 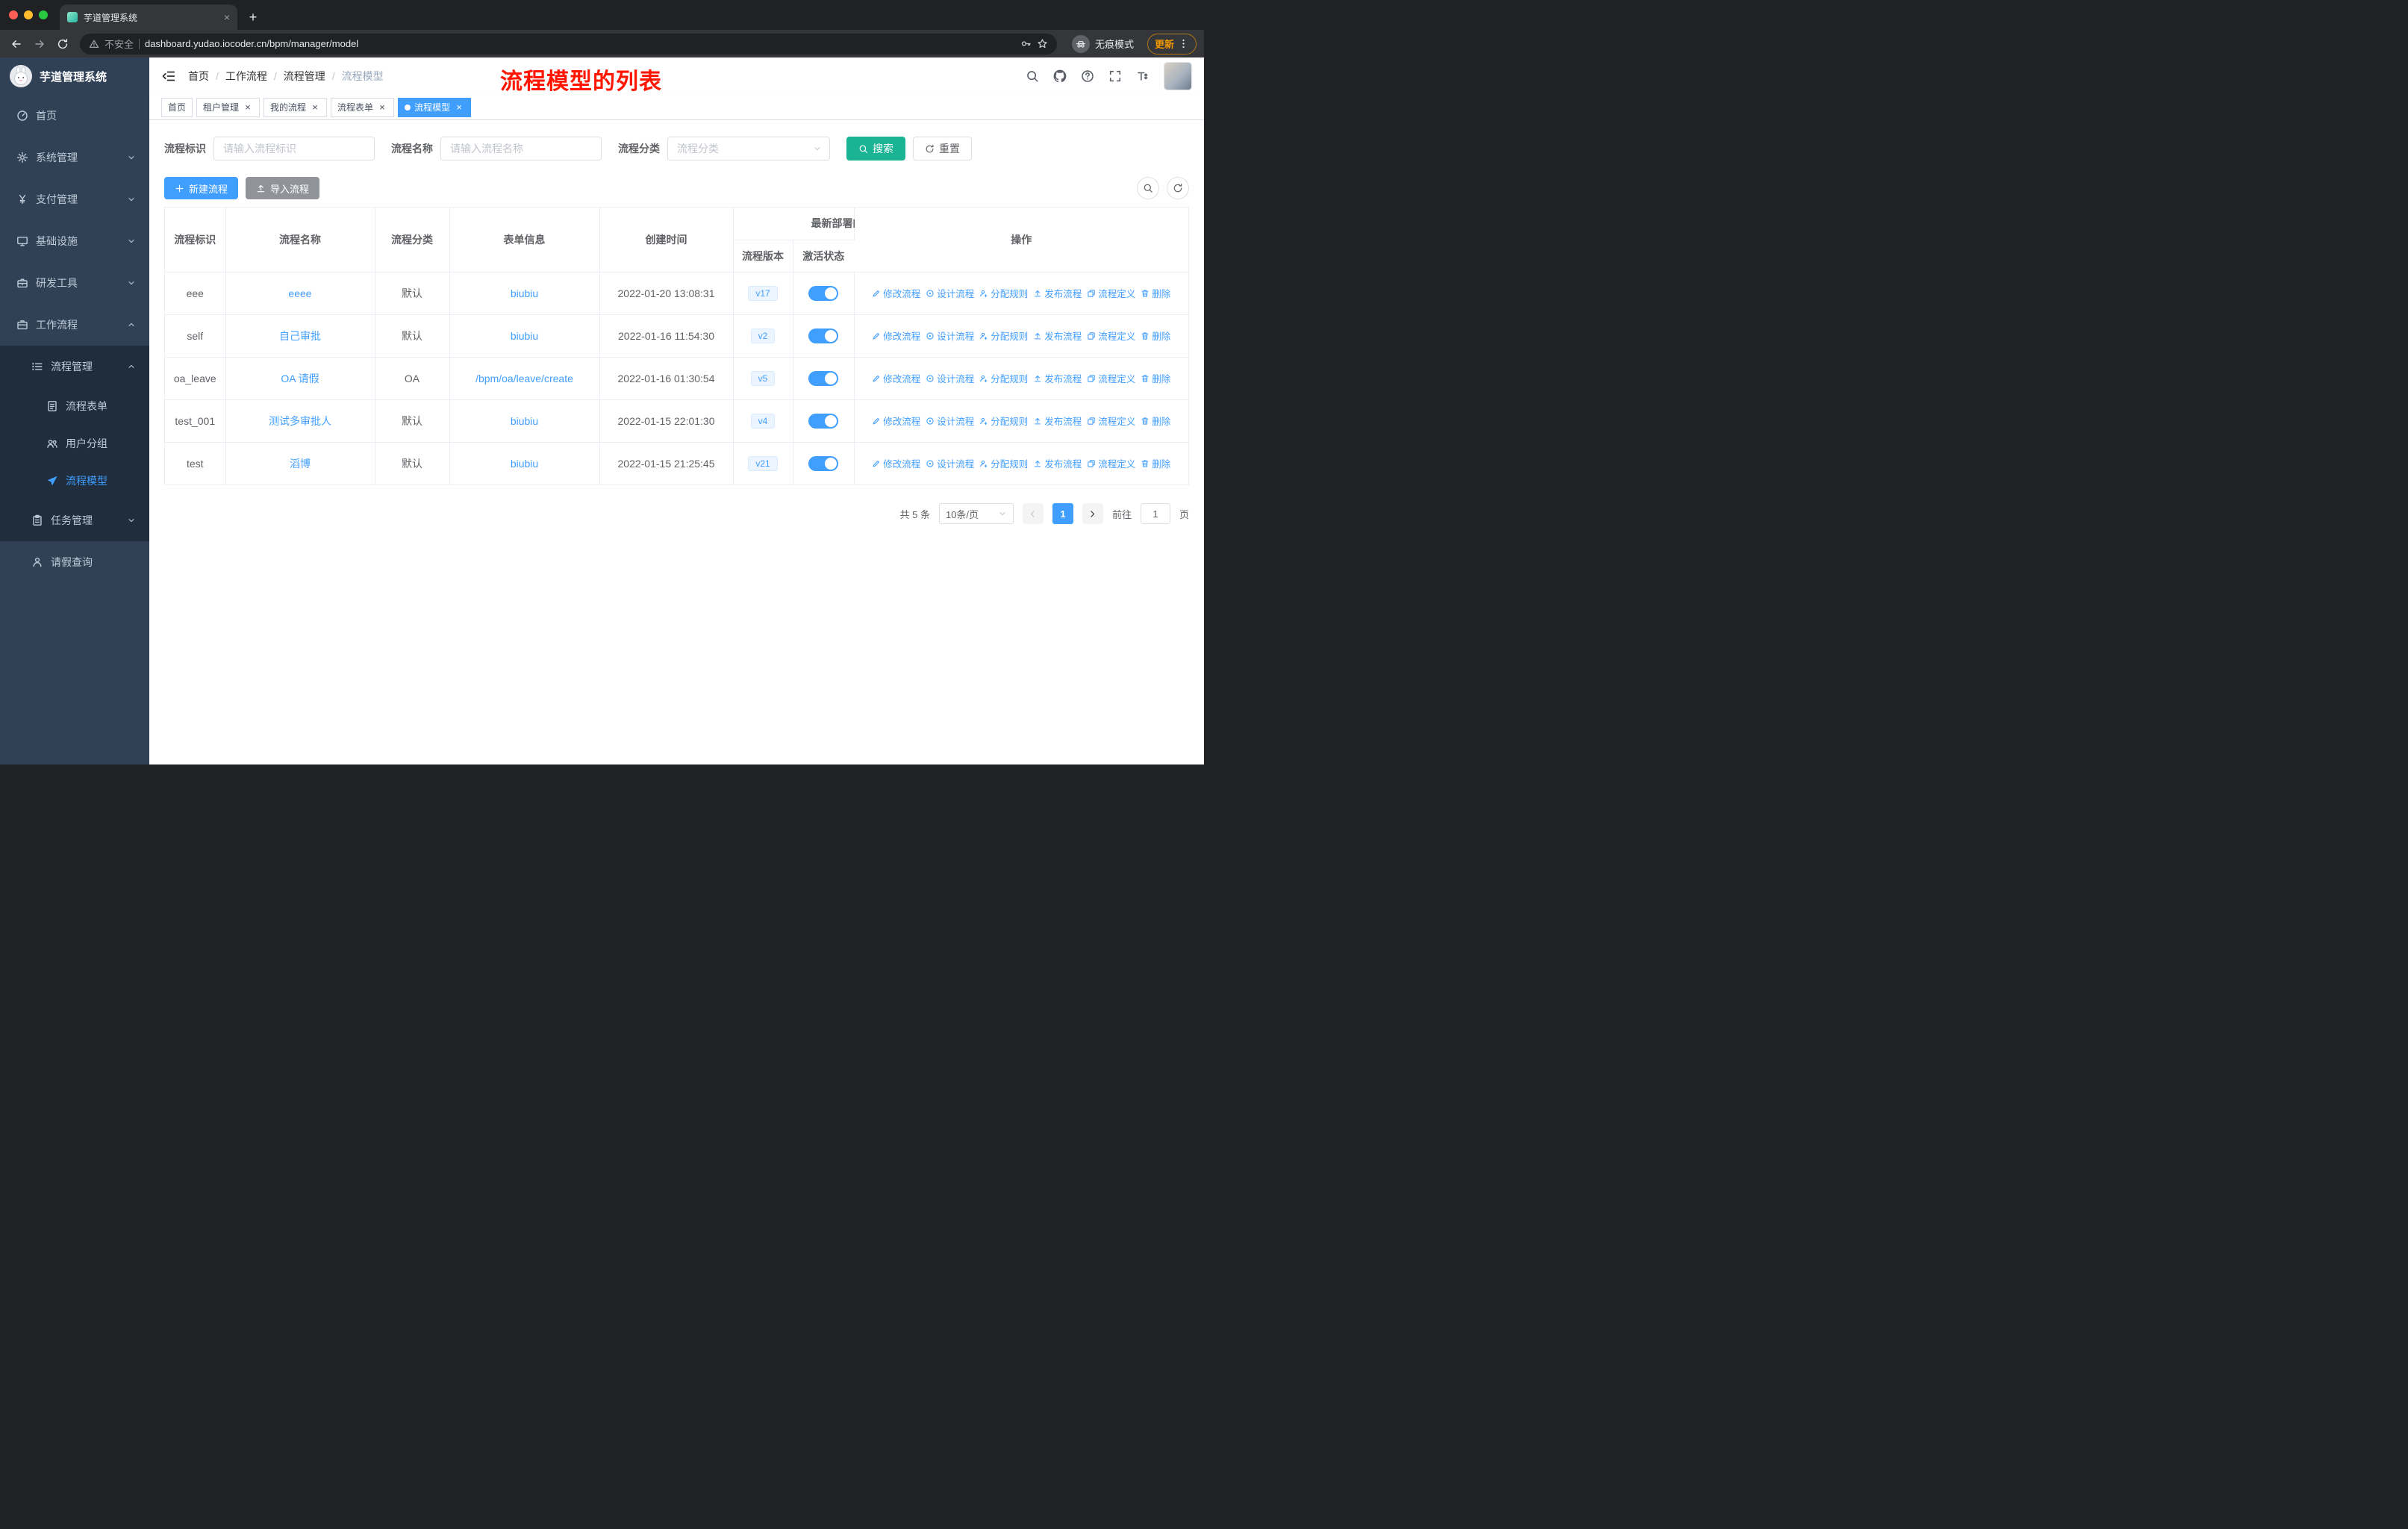 What do you see at coordinates (524, 379) in the screenshot?
I see `form-link: /bpm/oa/leave/create` at bounding box center [524, 379].